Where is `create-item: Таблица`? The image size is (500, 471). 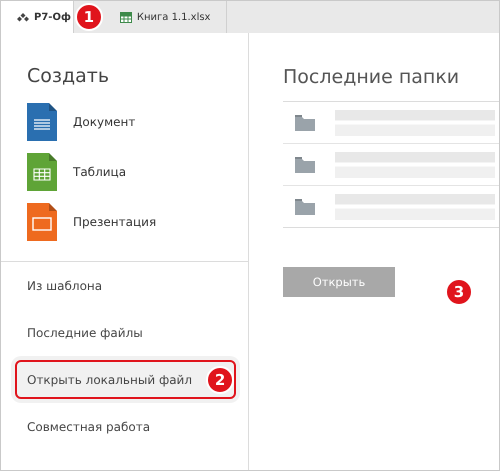 create-item: Таблица is located at coordinates (99, 172).